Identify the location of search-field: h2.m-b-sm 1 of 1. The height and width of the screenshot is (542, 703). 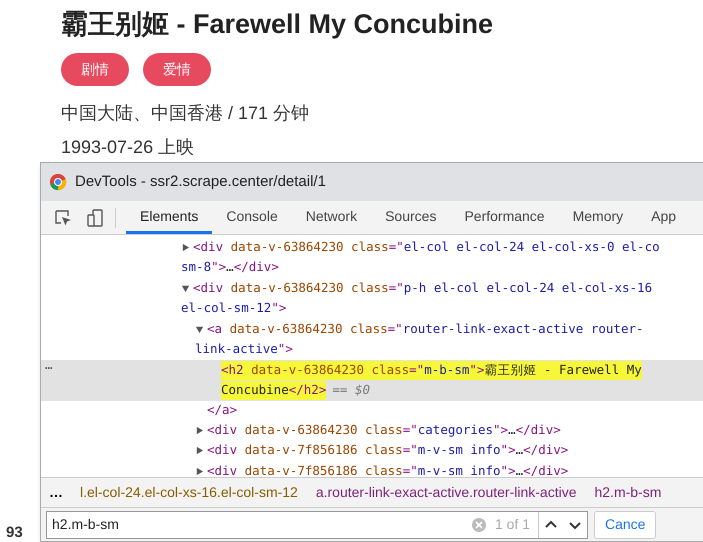
(317, 524).